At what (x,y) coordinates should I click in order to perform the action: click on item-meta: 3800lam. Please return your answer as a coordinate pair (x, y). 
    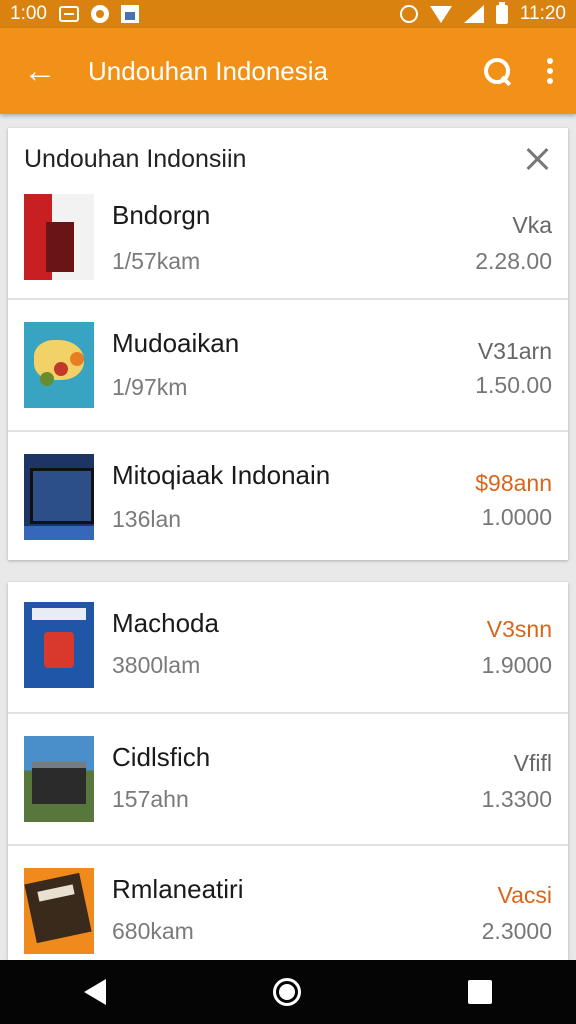
    Looking at the image, I should click on (156, 665).